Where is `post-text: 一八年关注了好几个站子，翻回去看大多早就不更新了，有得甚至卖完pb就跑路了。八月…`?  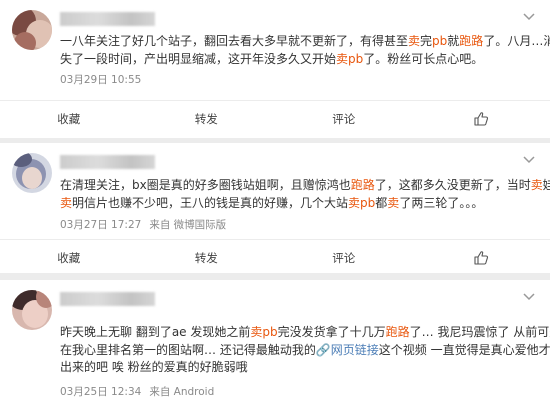
post-text: 一八年关注了好几个站子，翻回去看大多早就不更新了，有得甚至卖完pb就跑路了。八月… is located at coordinates (305, 51).